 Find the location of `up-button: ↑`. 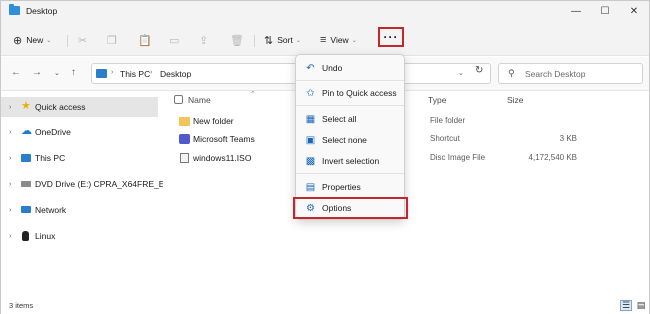

up-button: ↑ is located at coordinates (73, 72).